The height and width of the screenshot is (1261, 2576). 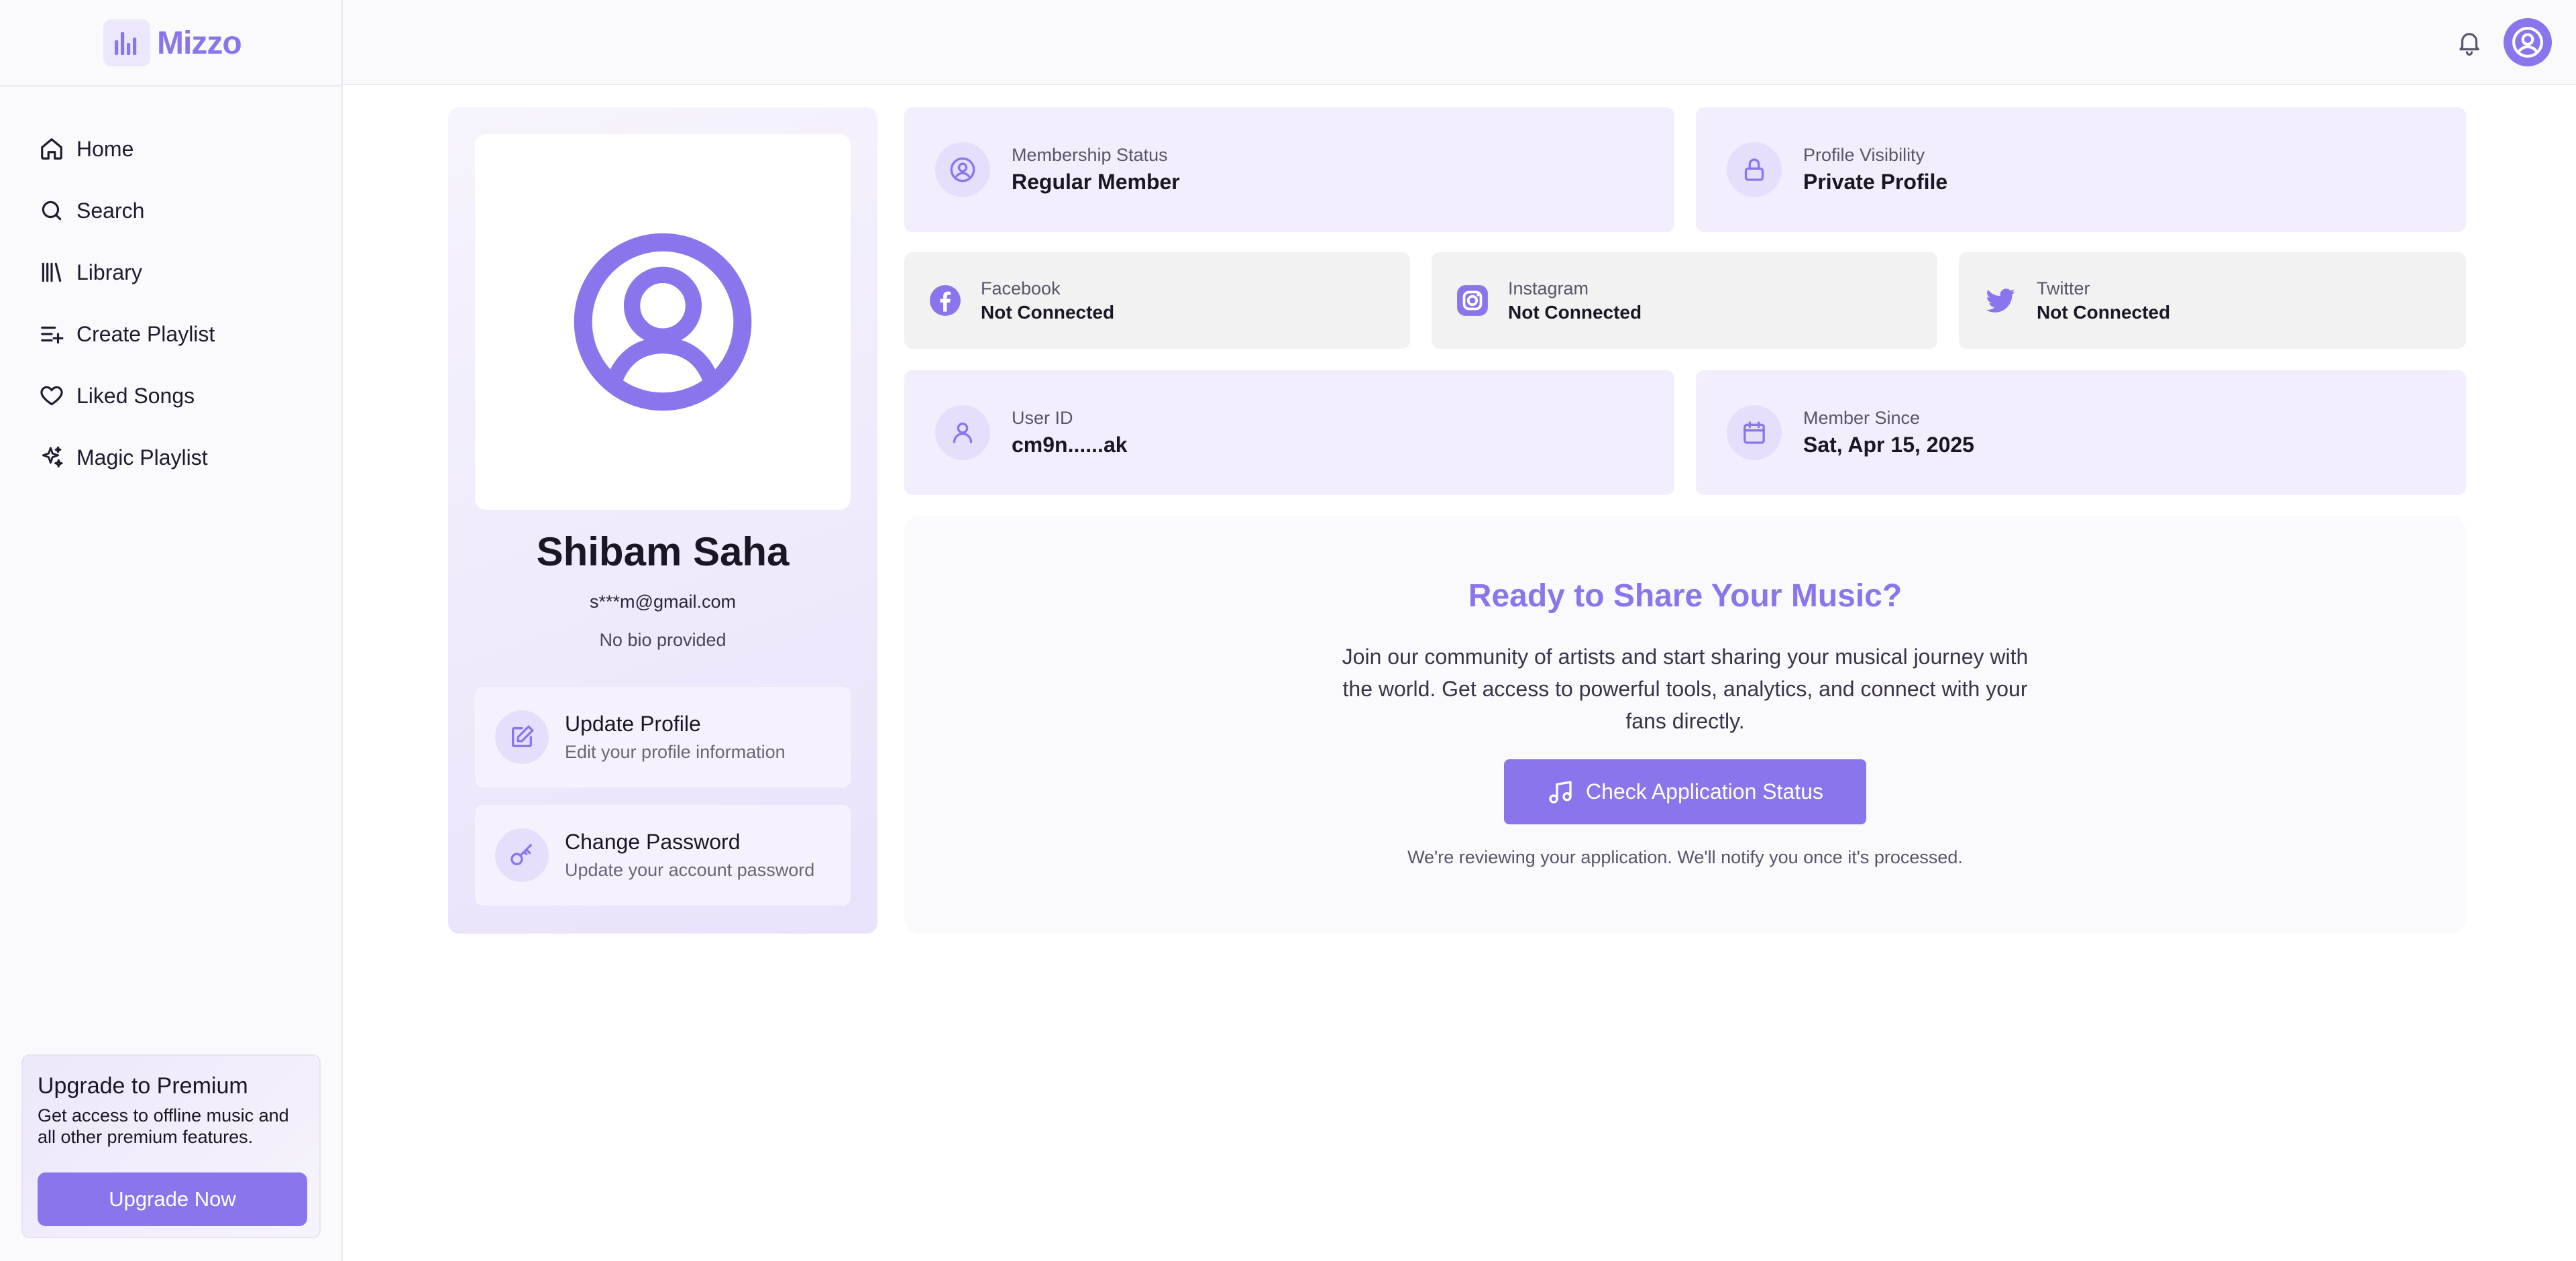 I want to click on topbar, so click(x=1459, y=43).